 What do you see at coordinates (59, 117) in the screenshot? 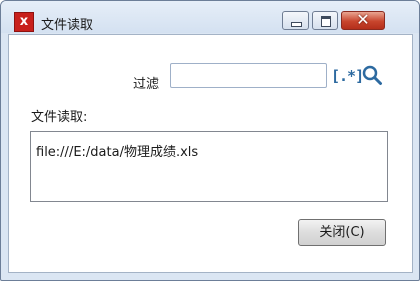
I see `file-read-label: 文件读取:` at bounding box center [59, 117].